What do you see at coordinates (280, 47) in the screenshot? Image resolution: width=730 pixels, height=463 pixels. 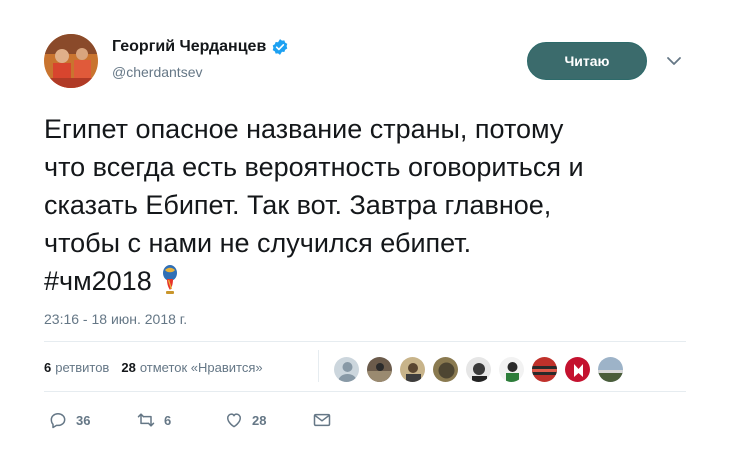 I see `verified-badge-icon` at bounding box center [280, 47].